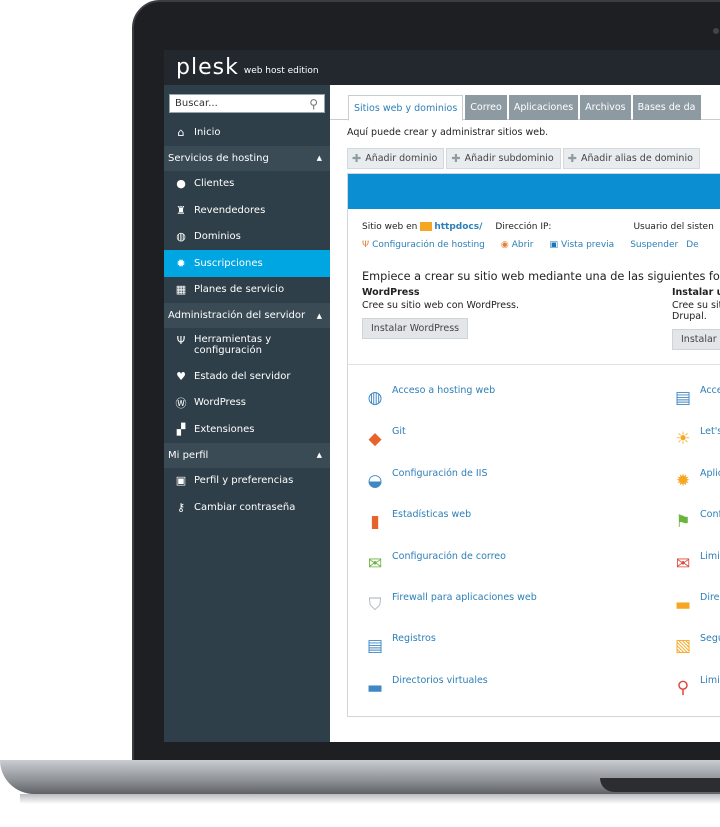 This screenshot has height=827, width=720. What do you see at coordinates (247, 158) in the screenshot?
I see `section-hosting: Servicios de hosting ▲` at bounding box center [247, 158].